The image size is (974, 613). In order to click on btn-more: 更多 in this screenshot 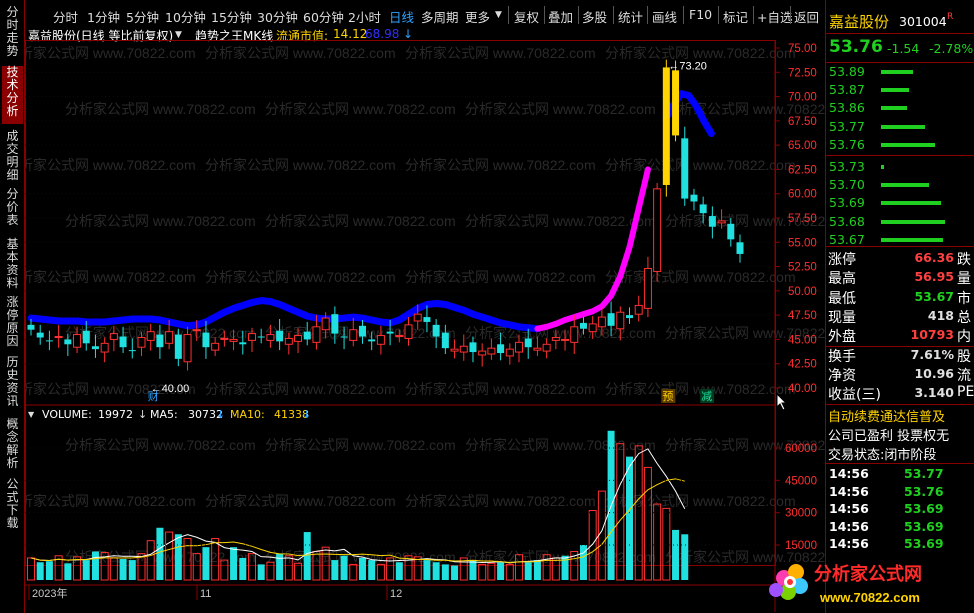, I will do `click(477, 16)`.